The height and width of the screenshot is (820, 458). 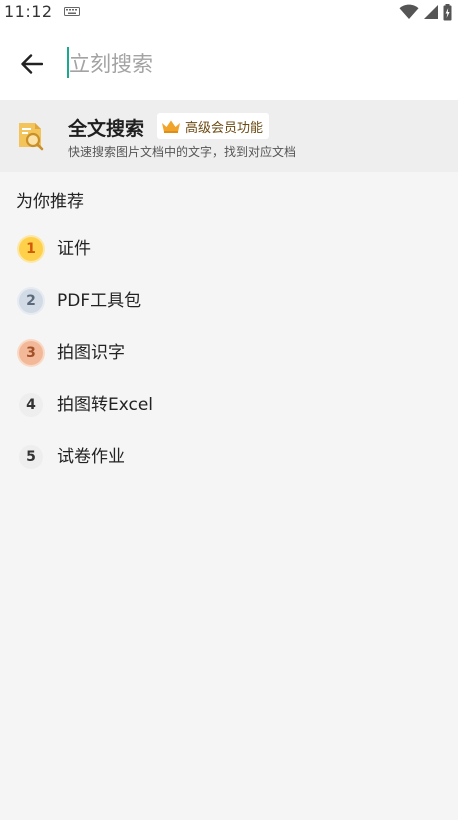 What do you see at coordinates (28, 11) in the screenshot?
I see `status-time: 11:12` at bounding box center [28, 11].